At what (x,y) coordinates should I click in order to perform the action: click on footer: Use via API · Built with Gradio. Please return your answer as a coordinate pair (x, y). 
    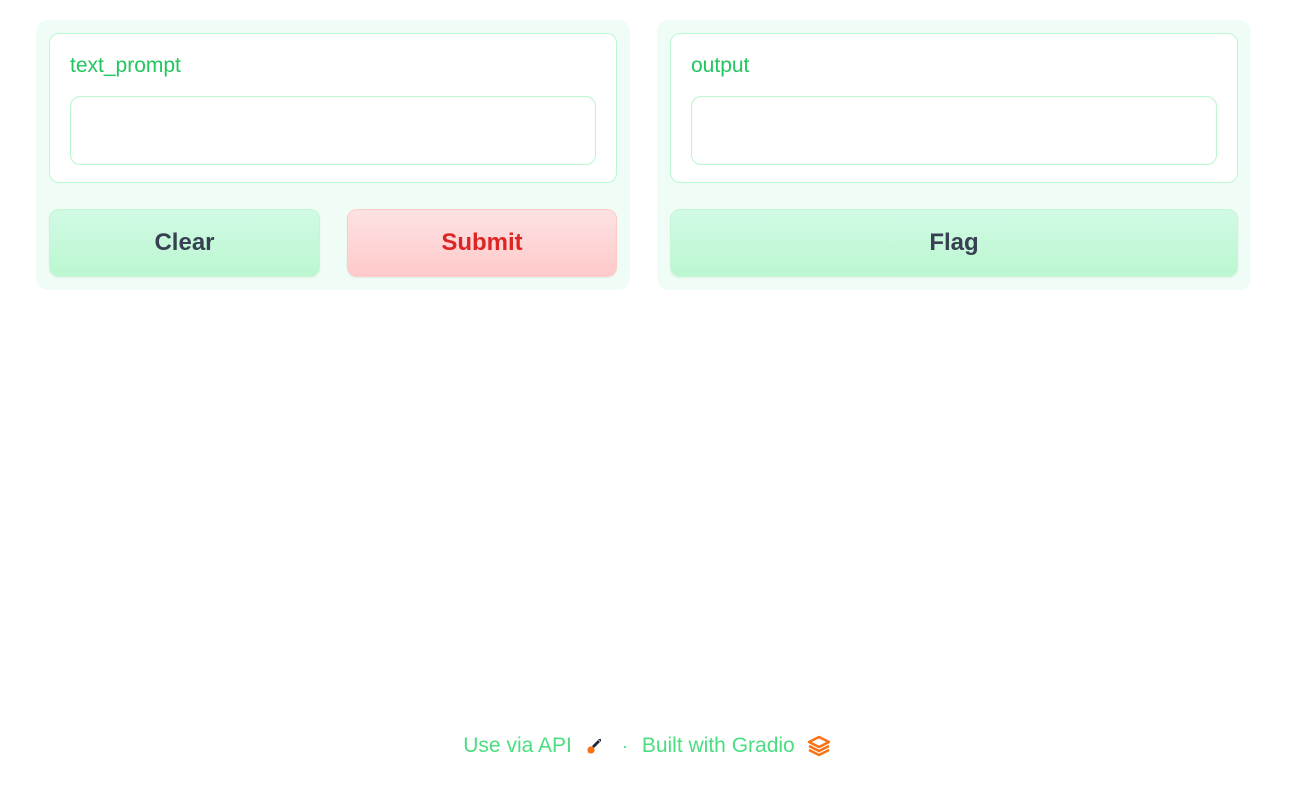
    Looking at the image, I should click on (647, 746).